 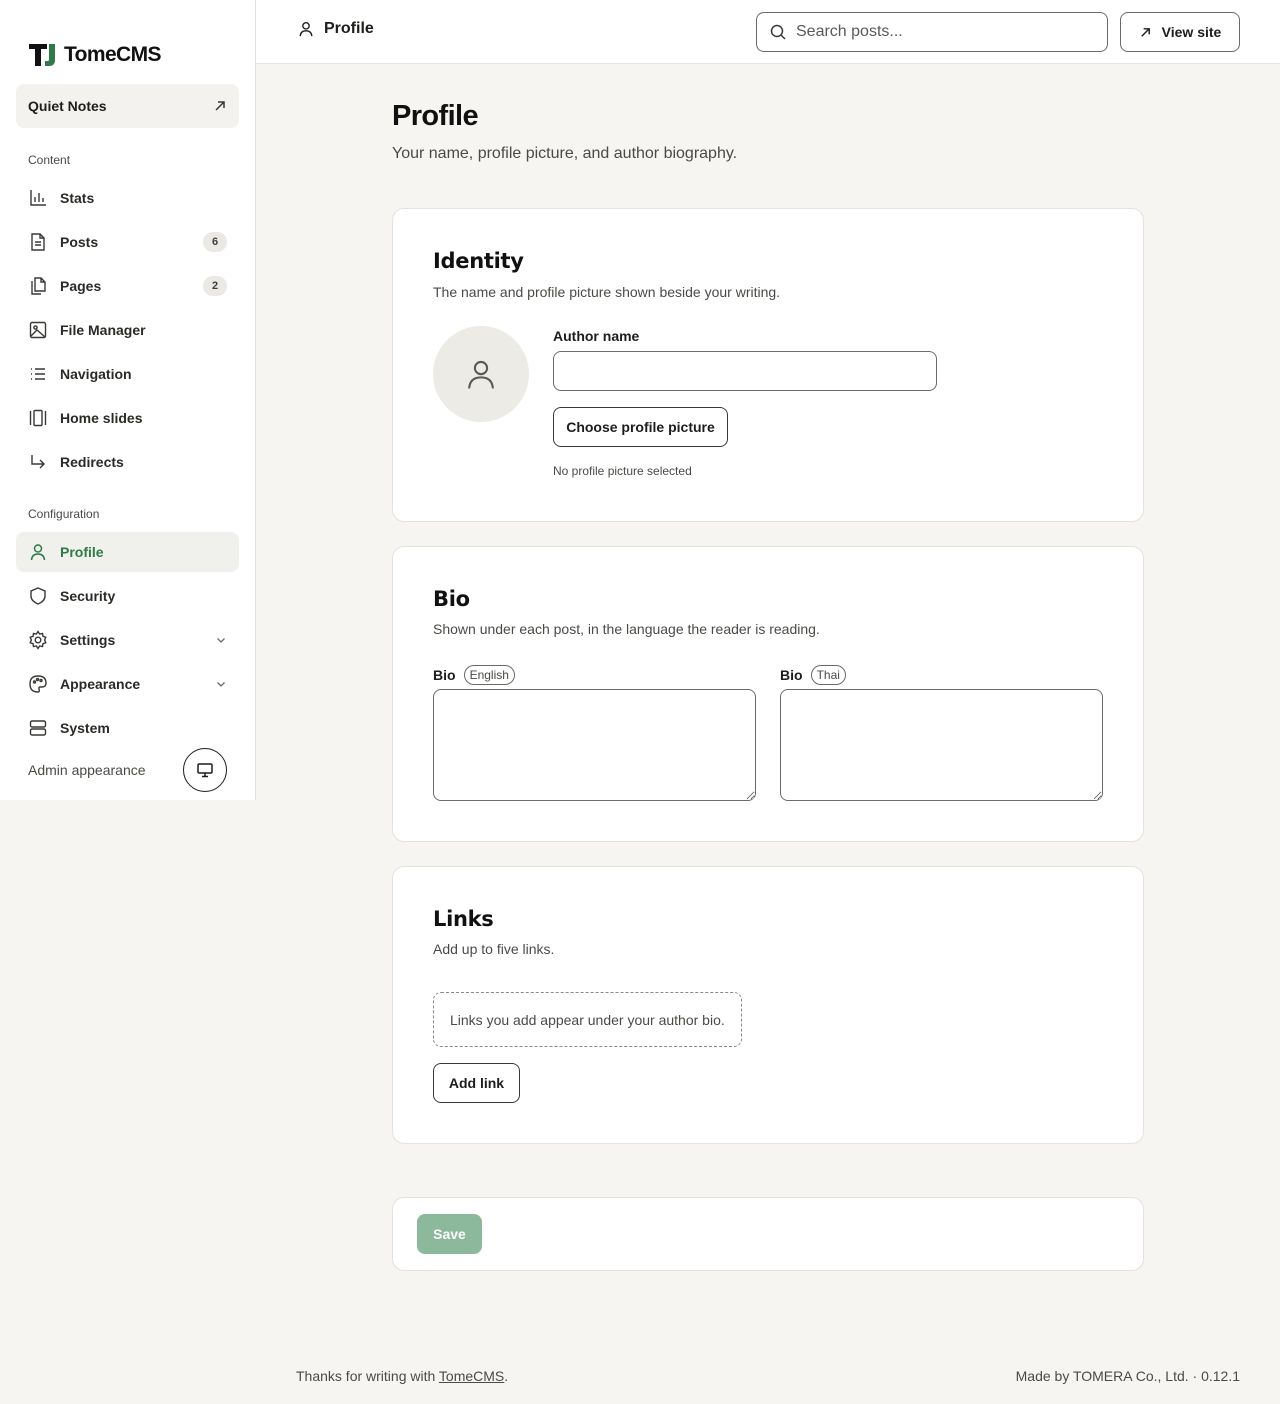 I want to click on admin-appearance-row: Admin appearance, so click(x=127, y=770).